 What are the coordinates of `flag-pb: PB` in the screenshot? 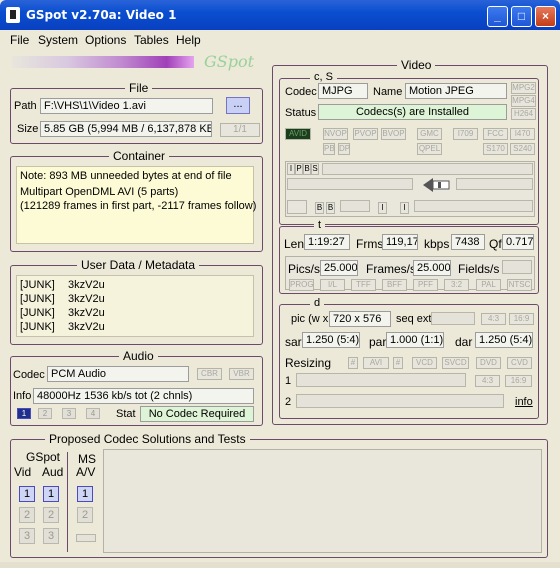 It's located at (329, 149).